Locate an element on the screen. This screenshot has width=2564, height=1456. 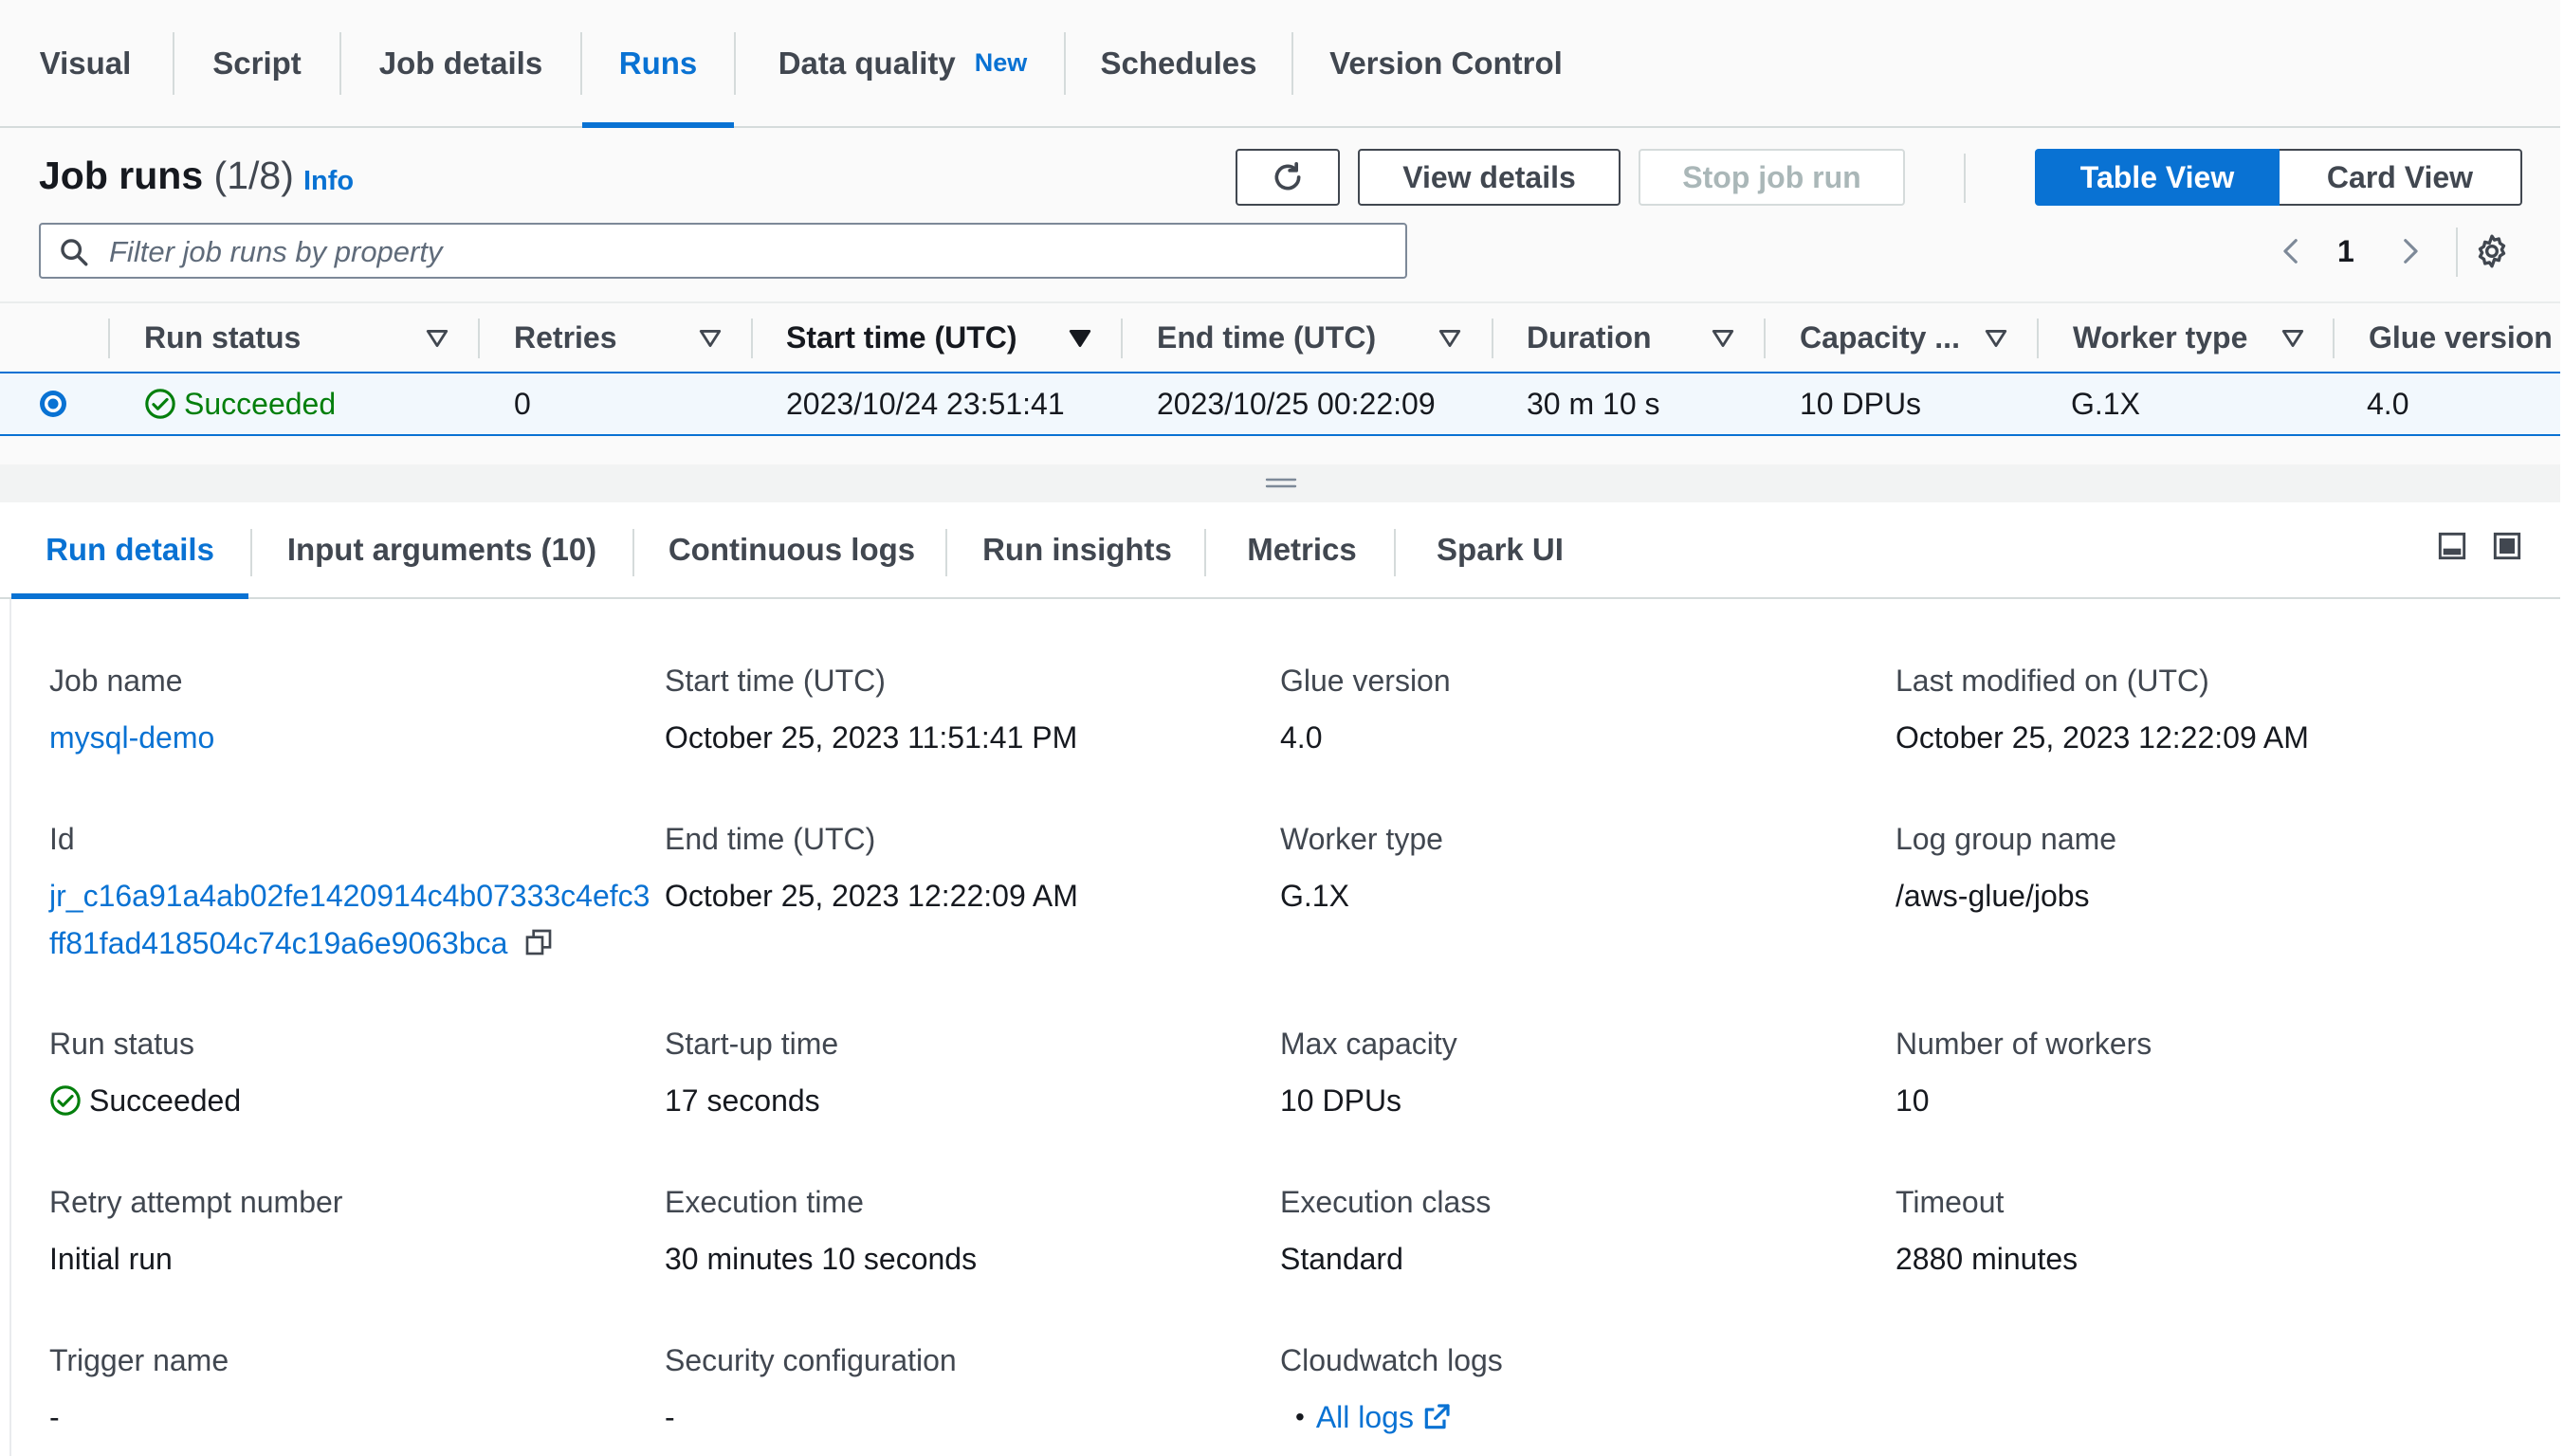
refresh-icon is located at coordinates (1287, 176).